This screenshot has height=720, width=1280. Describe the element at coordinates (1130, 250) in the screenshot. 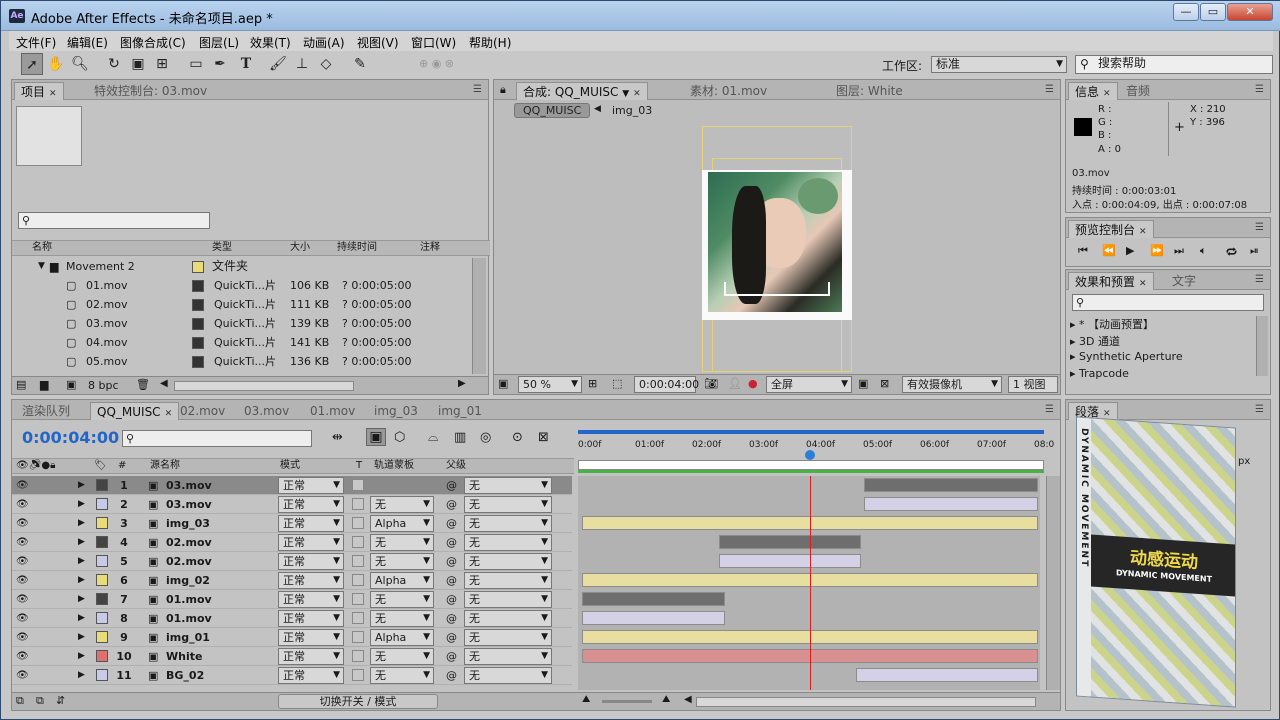

I see `play-icon: ▶` at that location.